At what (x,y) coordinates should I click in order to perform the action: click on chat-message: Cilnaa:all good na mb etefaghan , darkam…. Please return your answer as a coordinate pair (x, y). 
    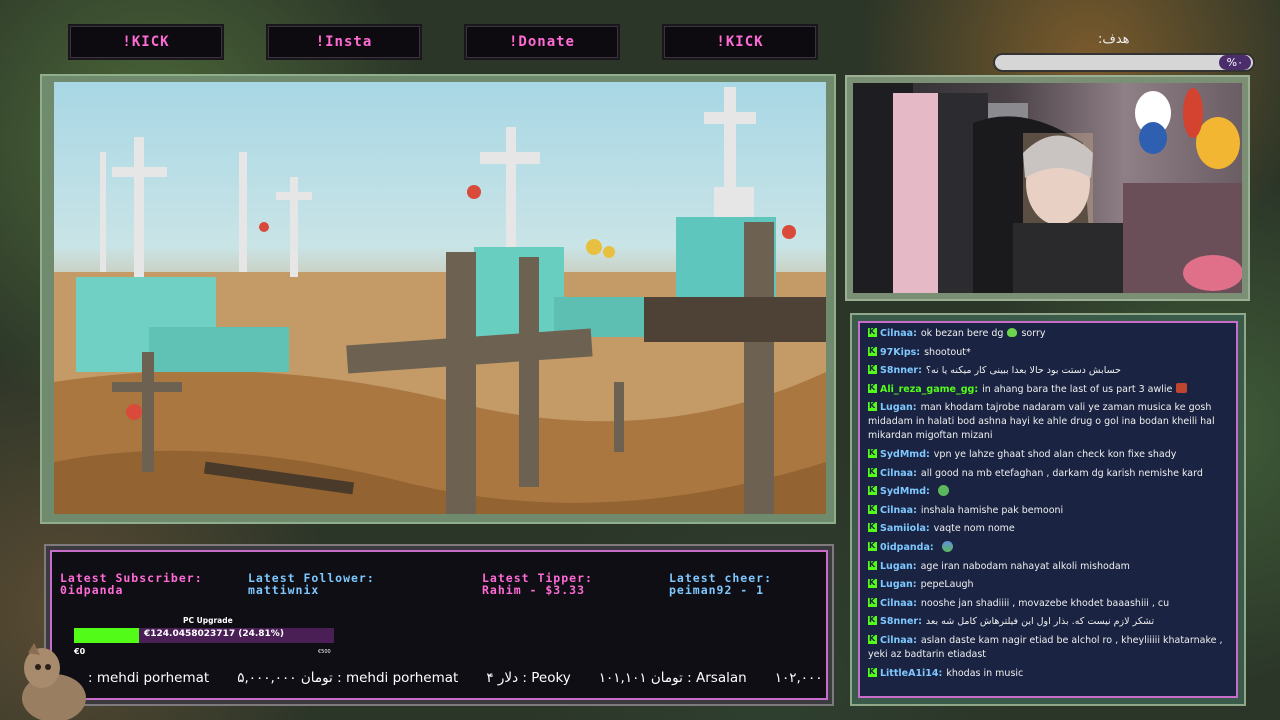
    Looking at the image, I should click on (1048, 473).